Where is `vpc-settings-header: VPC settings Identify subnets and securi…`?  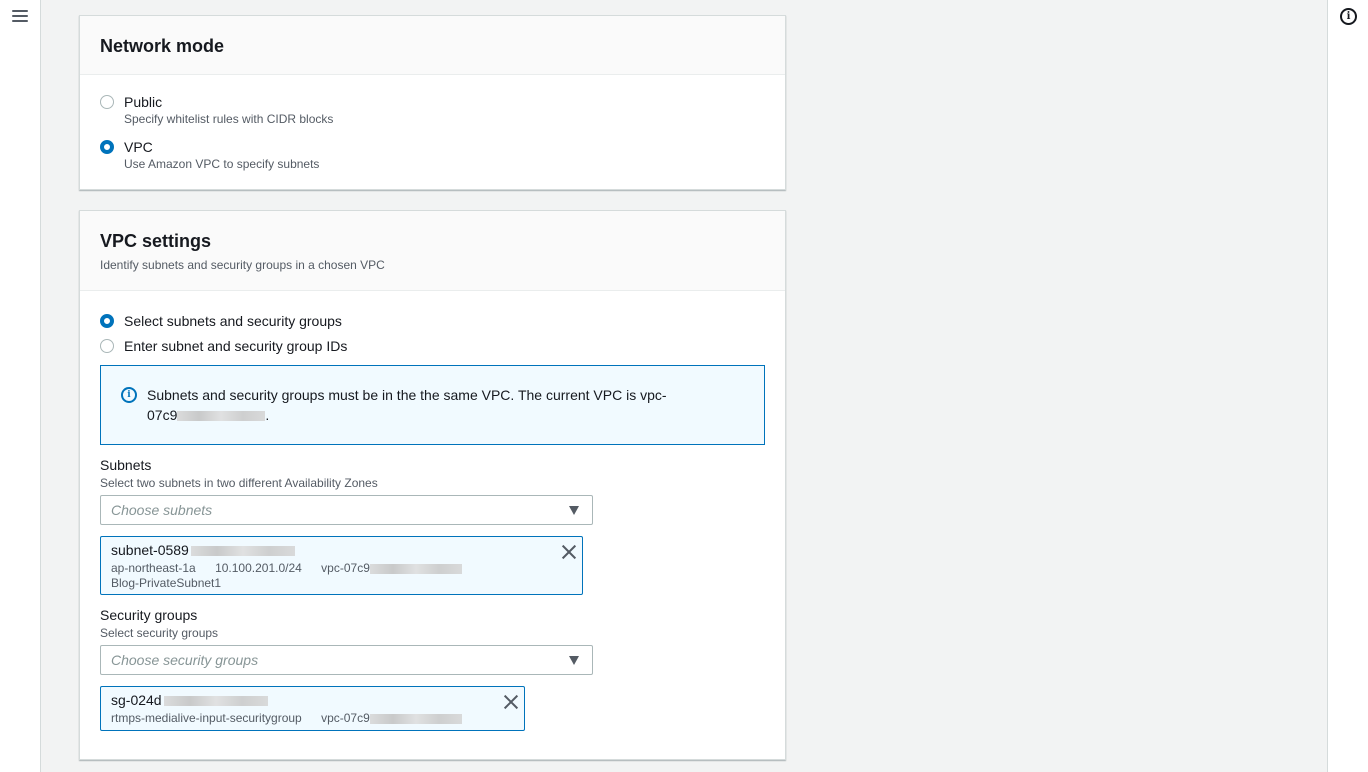
vpc-settings-header: VPC settings Identify subnets and securi… is located at coordinates (432, 251).